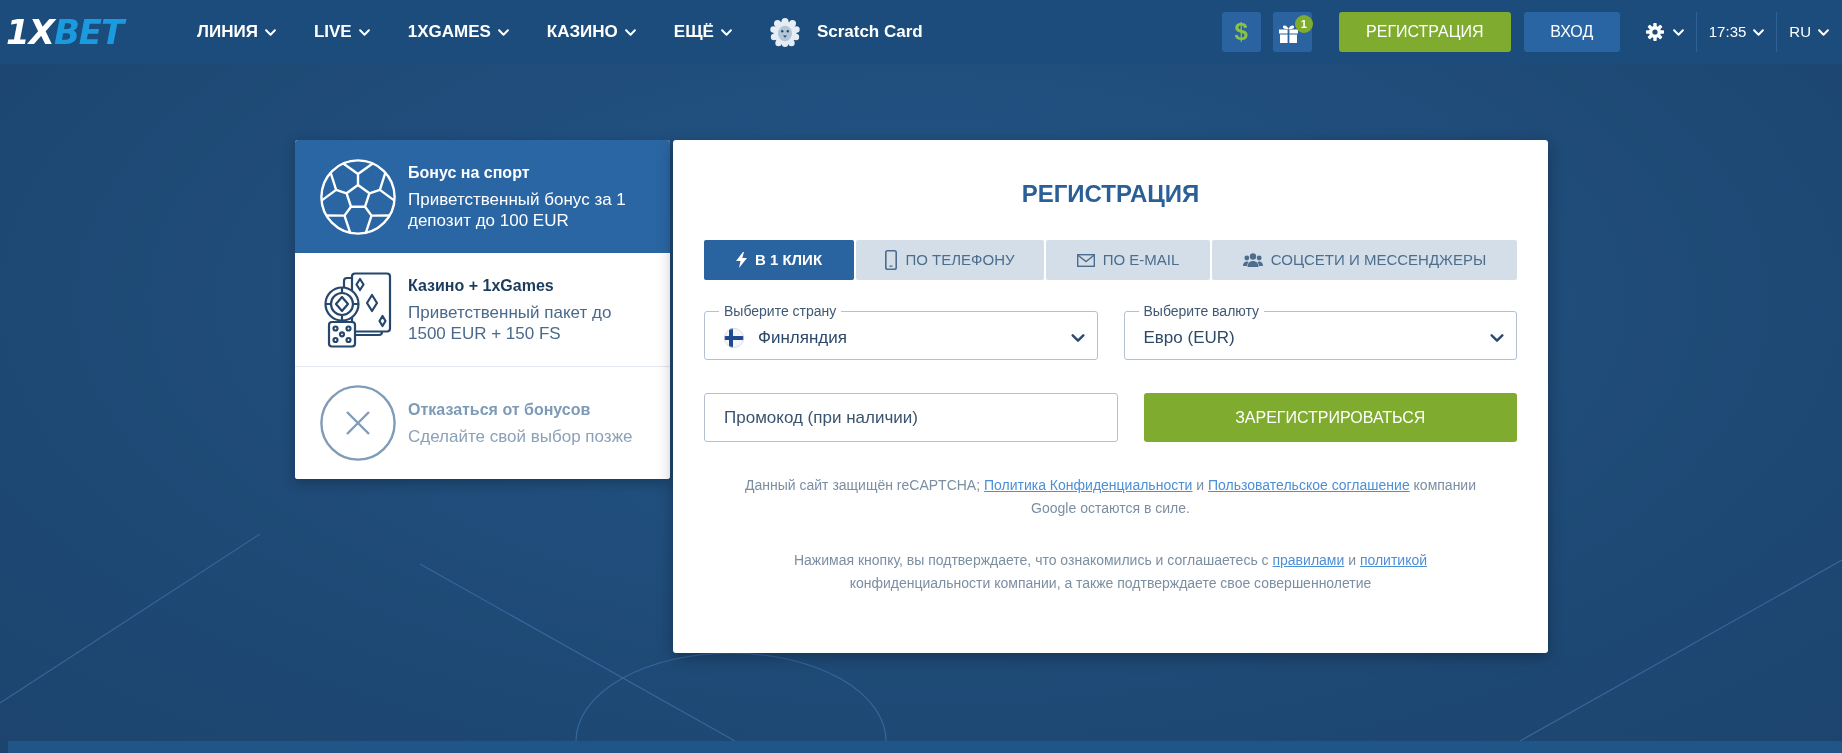 This screenshot has height=753, width=1842. Describe the element at coordinates (741, 260) in the screenshot. I see `lightning-icon` at that location.